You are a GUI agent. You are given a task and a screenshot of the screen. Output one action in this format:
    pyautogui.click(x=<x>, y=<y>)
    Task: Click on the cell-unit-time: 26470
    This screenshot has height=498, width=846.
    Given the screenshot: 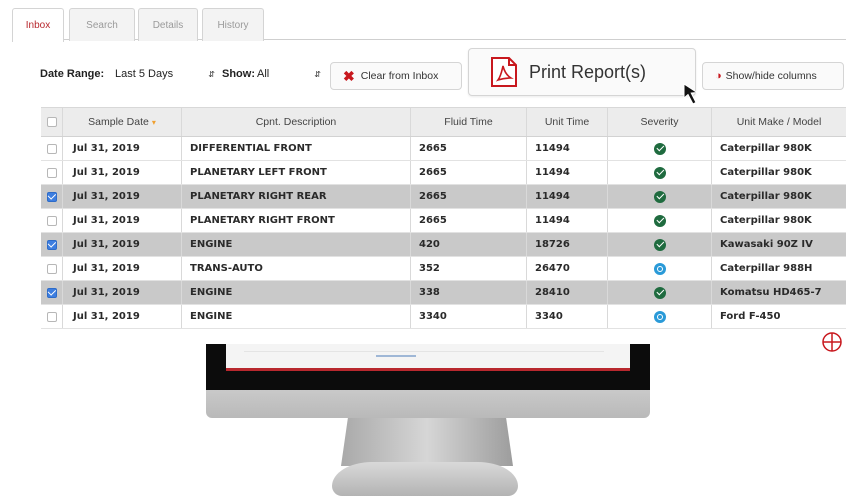 What is the action you would take?
    pyautogui.click(x=567, y=268)
    